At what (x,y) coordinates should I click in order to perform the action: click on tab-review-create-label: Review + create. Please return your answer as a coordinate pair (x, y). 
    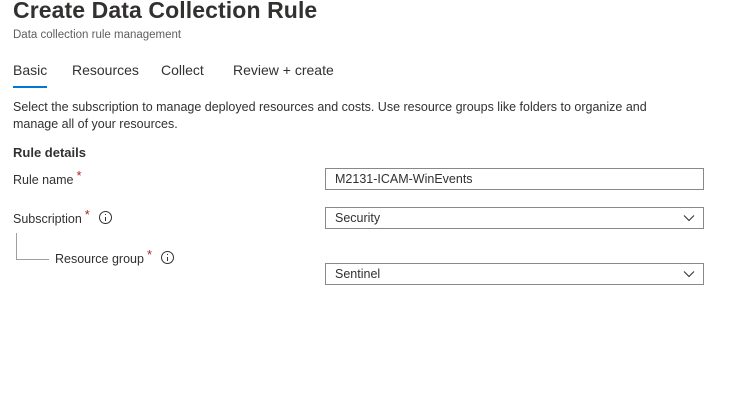
    Looking at the image, I should click on (283, 70).